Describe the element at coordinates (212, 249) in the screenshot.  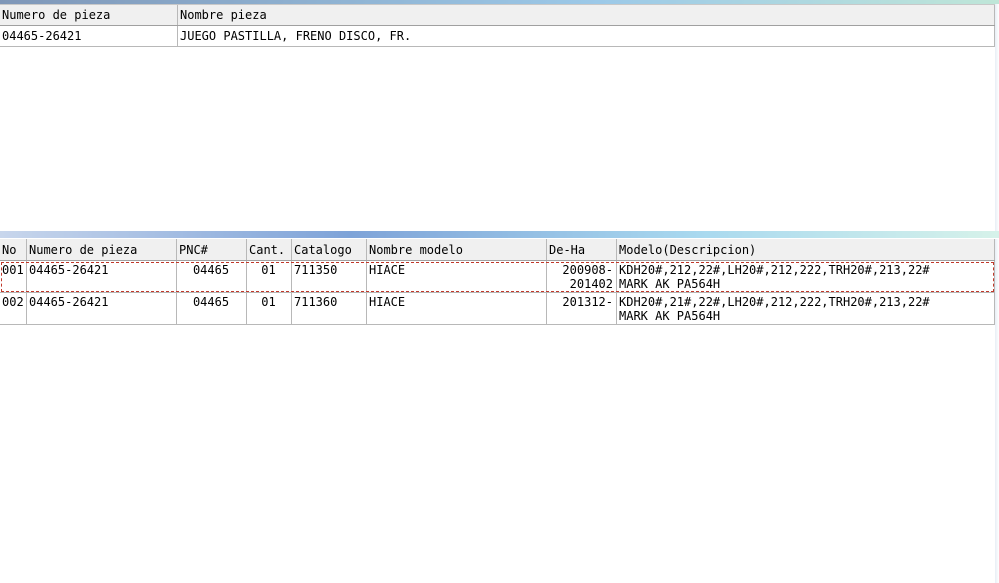
I see `header-pnc: PNC#` at that location.